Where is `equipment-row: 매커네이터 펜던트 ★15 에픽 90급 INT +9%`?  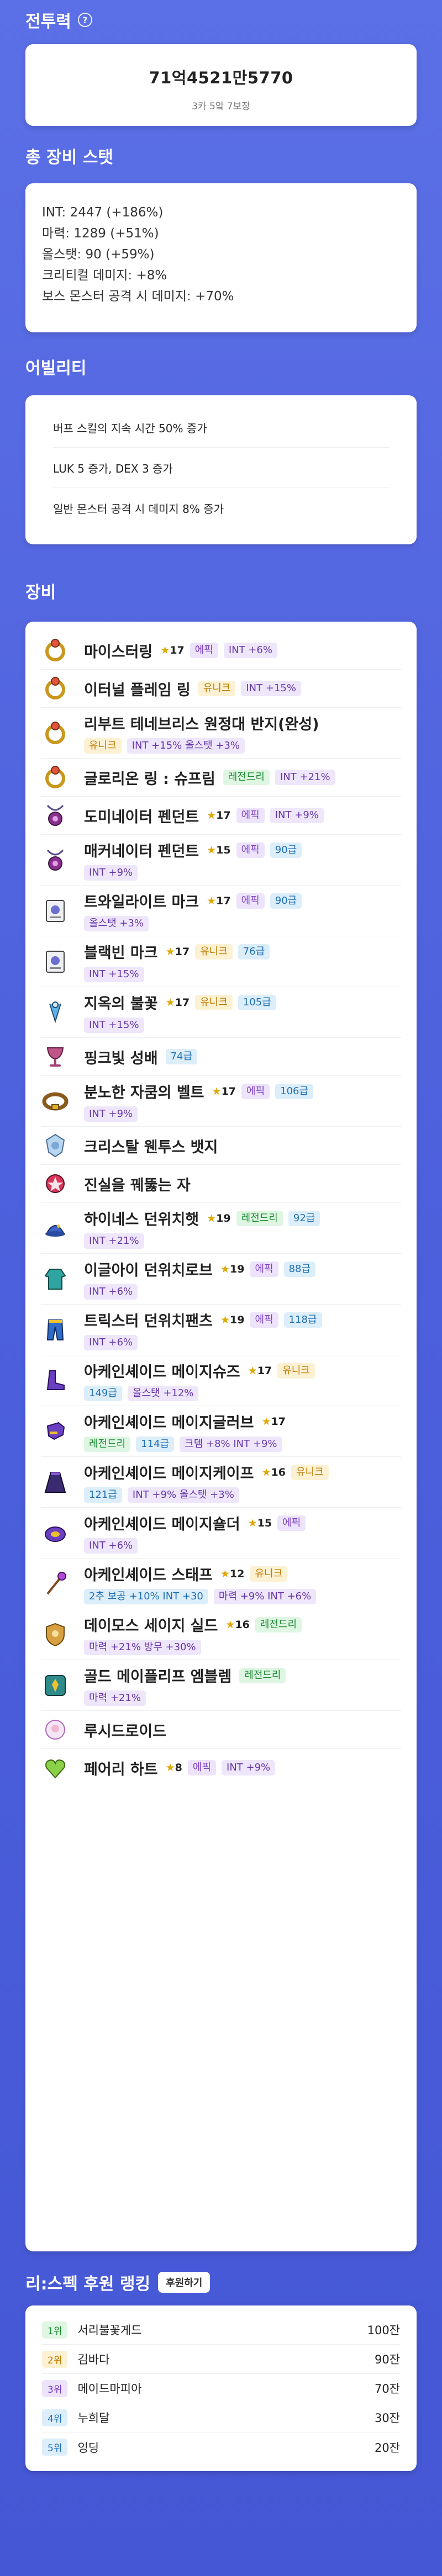
equipment-row: 매커네이터 펜던트 ★15 에픽 90급 INT +9% is located at coordinates (221, 860).